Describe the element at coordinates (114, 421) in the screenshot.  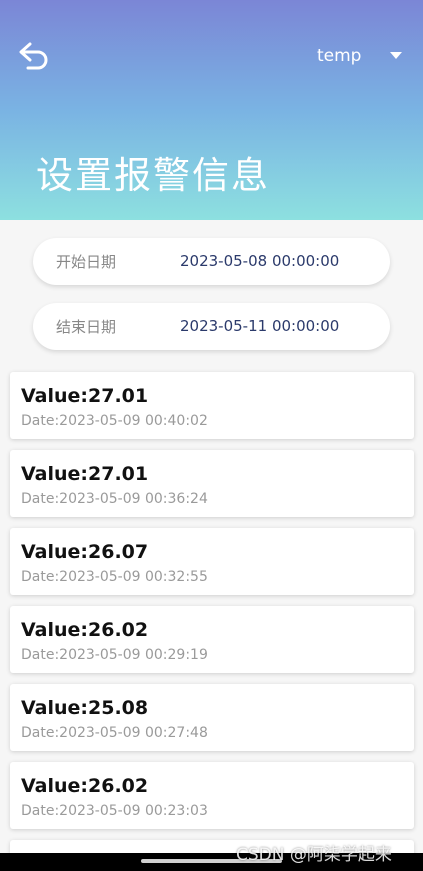
I see `record-date: Date:2023-05-09 00:40:02` at that location.